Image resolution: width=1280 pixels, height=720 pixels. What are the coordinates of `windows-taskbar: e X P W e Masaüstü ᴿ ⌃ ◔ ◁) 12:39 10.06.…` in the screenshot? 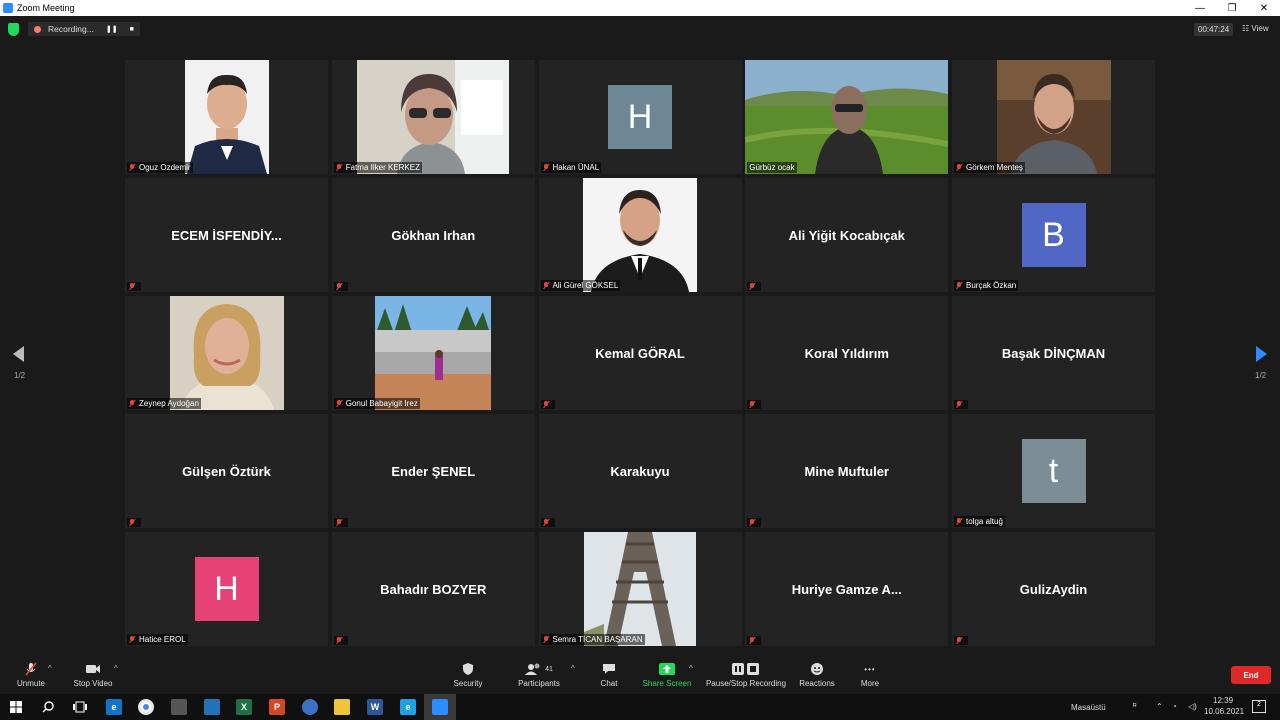 It's located at (640, 707).